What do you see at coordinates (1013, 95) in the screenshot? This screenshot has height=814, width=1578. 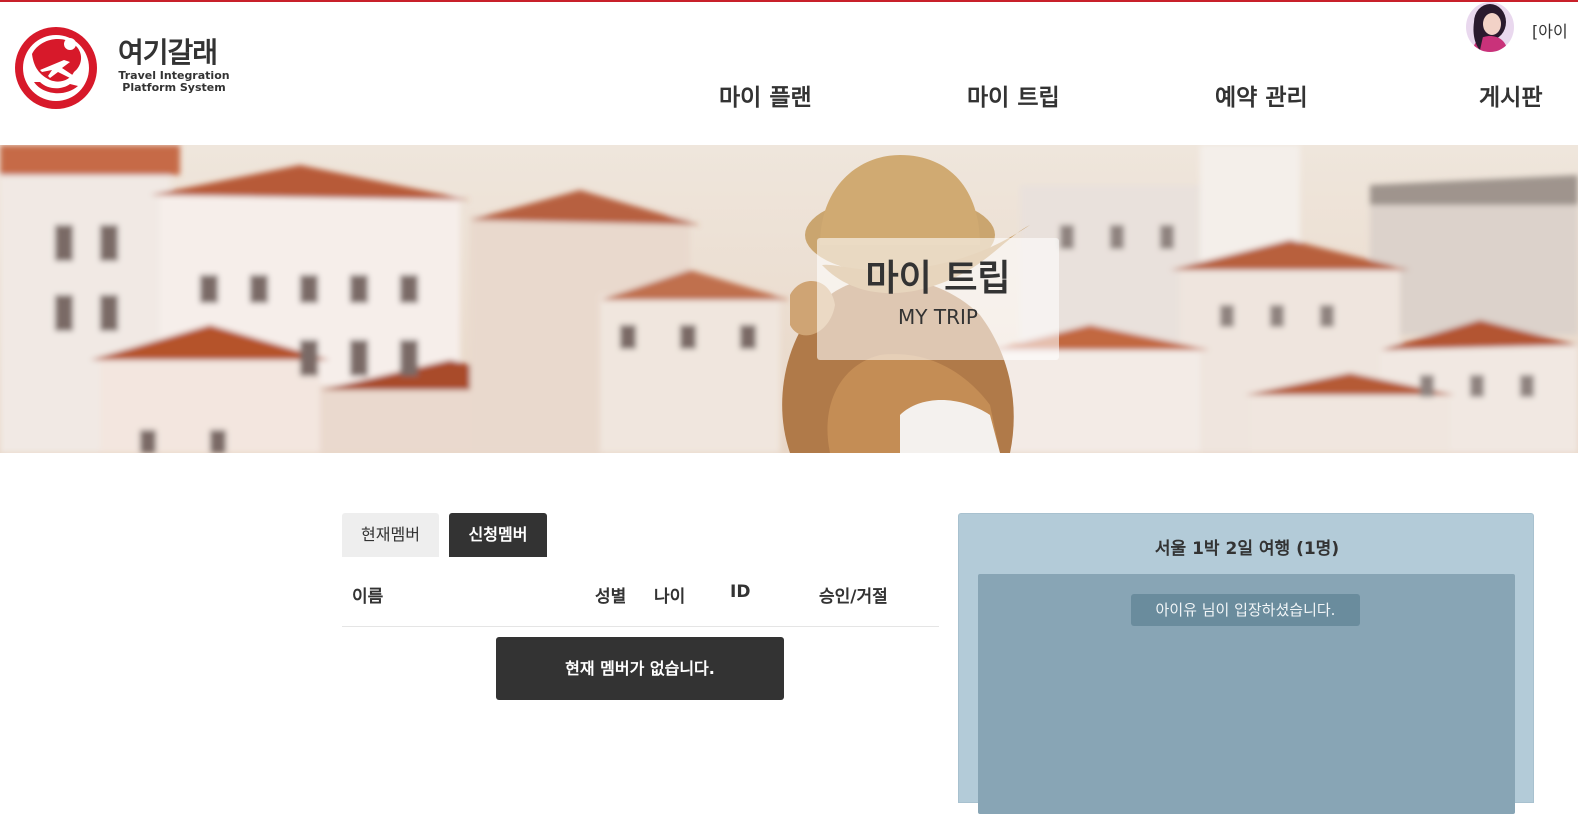 I see `nav-my-trip: 마이 트립` at bounding box center [1013, 95].